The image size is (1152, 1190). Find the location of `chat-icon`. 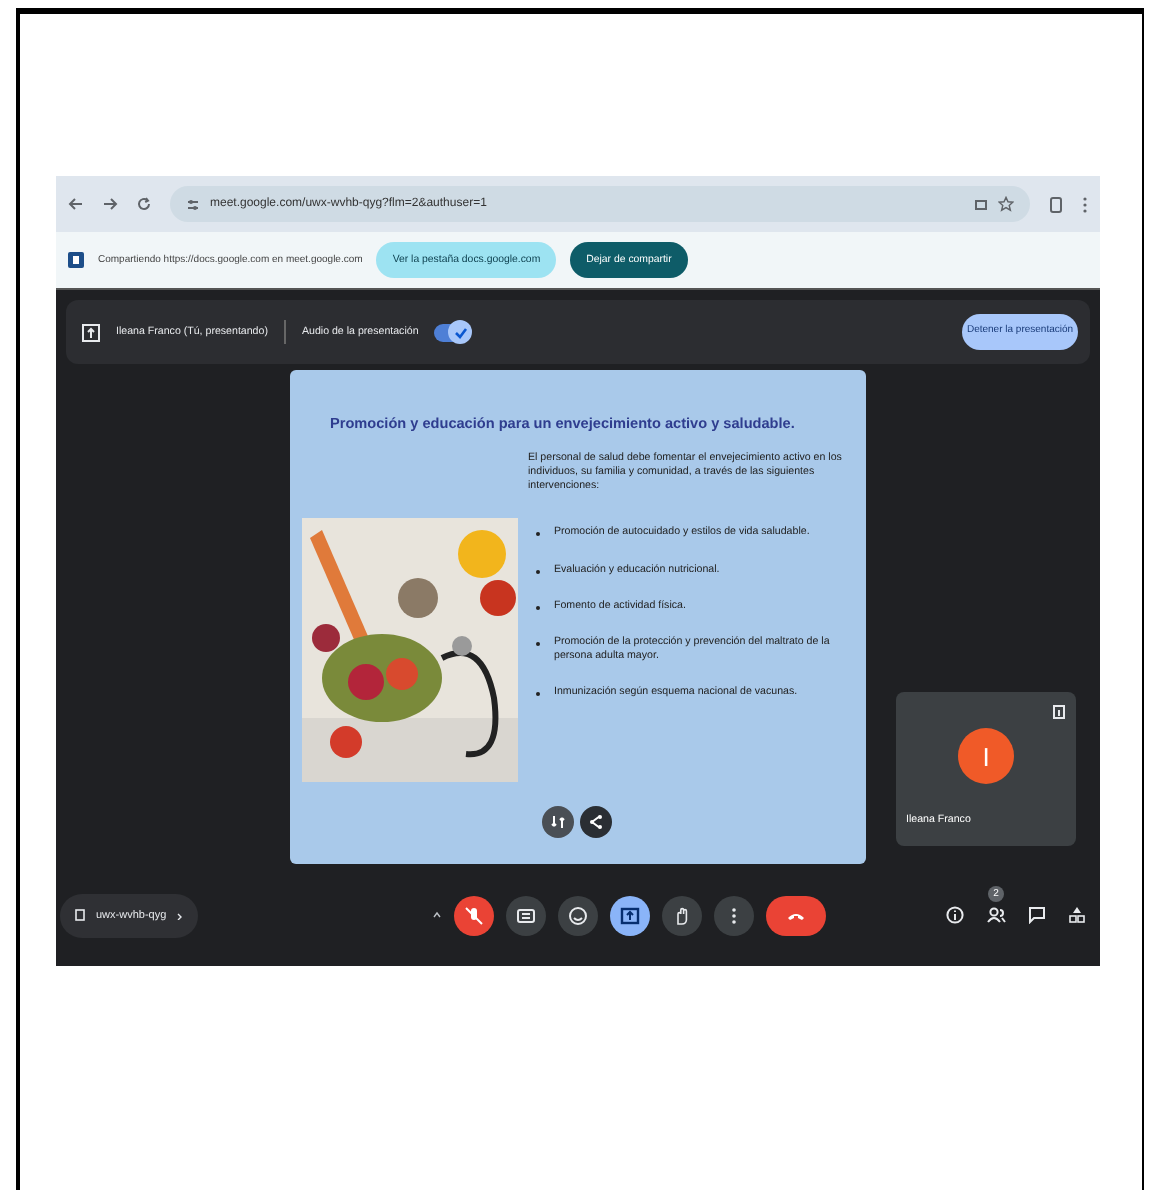

chat-icon is located at coordinates (1037, 915).